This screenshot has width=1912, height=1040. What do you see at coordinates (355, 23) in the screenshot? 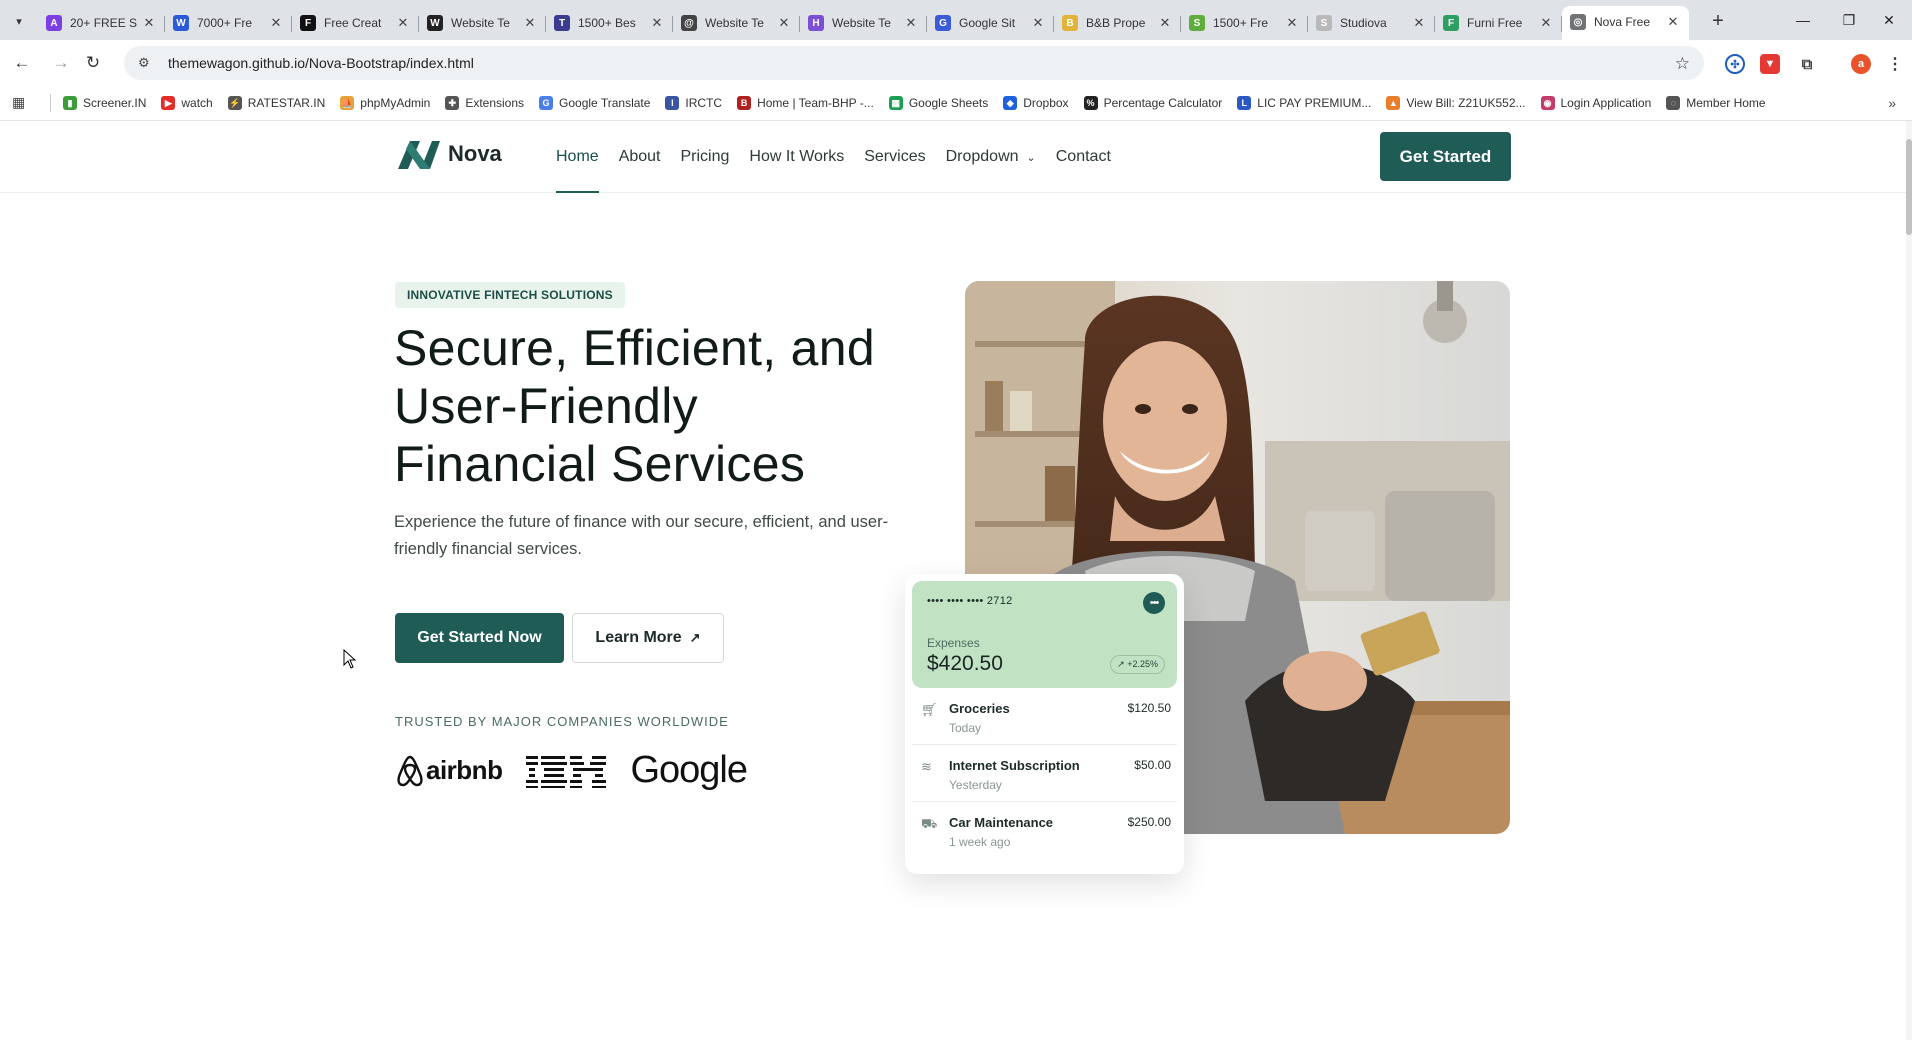
I see `browser-tab: F Free Creat ✕` at bounding box center [355, 23].